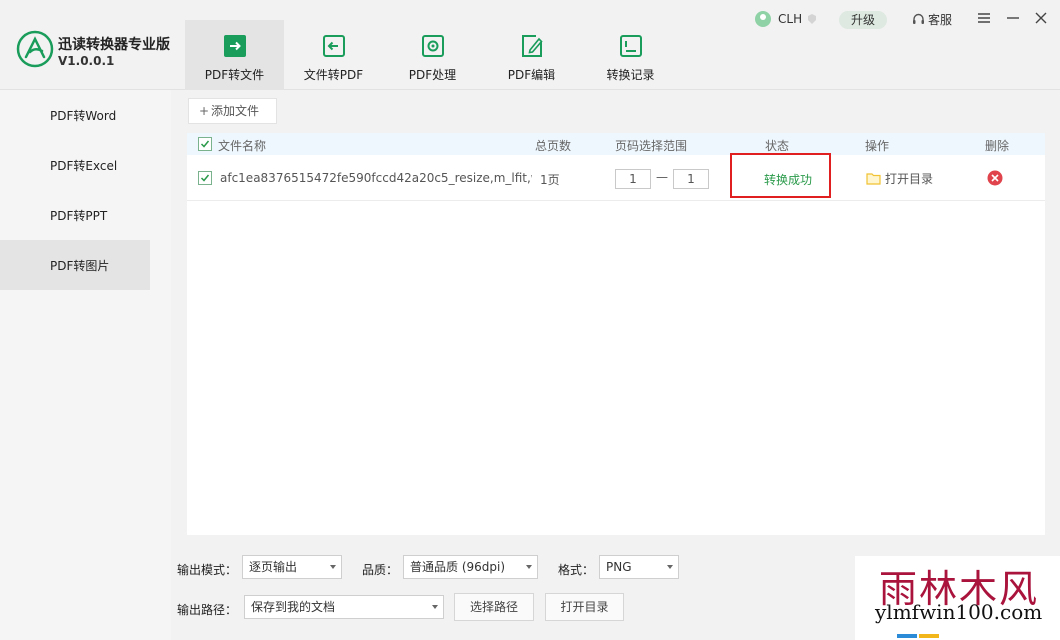  What do you see at coordinates (553, 146) in the screenshot?
I see `header-pages: 总页数` at bounding box center [553, 146].